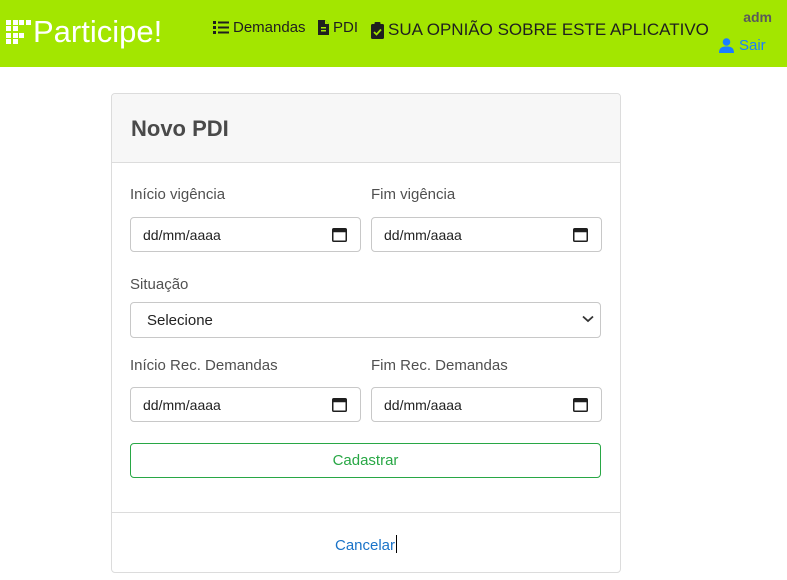  What do you see at coordinates (98, 31) in the screenshot?
I see `brand-name: Participe!` at bounding box center [98, 31].